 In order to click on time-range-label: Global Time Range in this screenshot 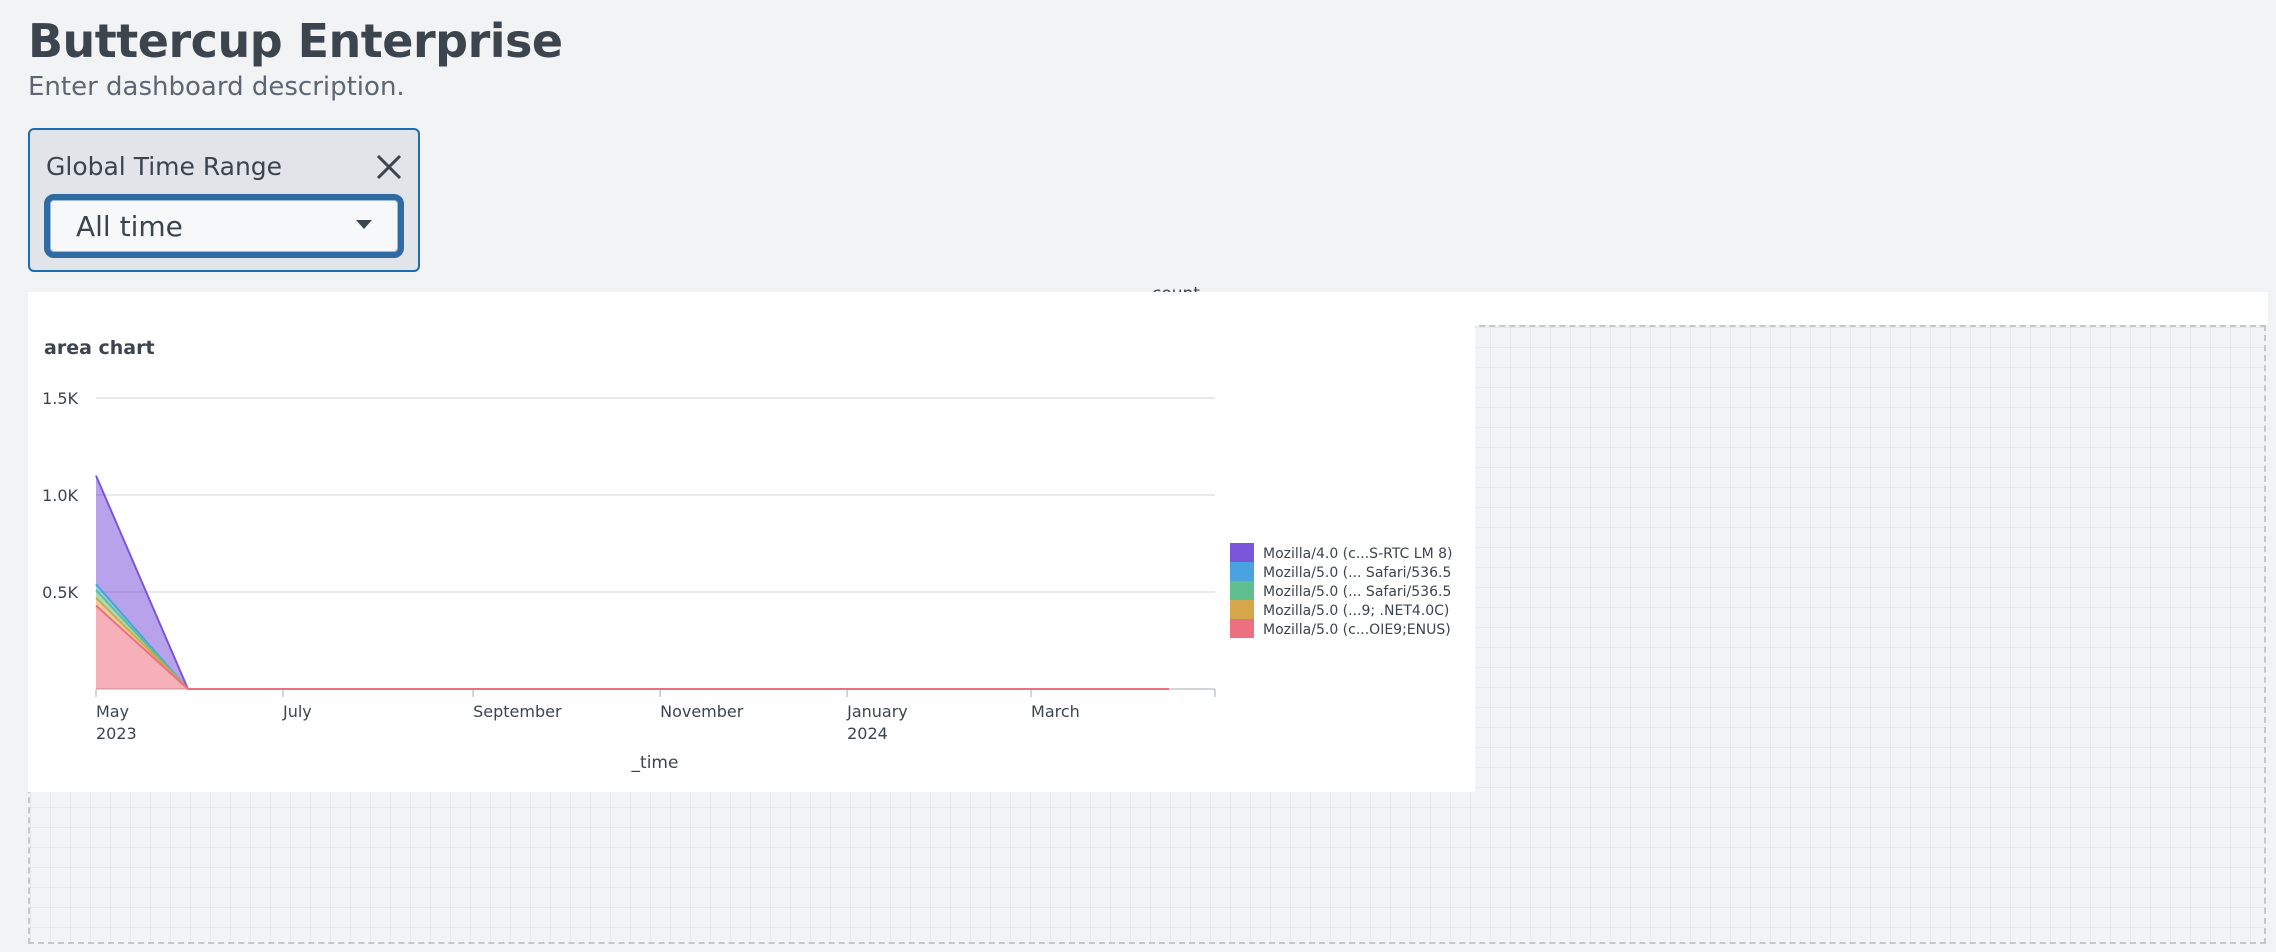, I will do `click(164, 166)`.